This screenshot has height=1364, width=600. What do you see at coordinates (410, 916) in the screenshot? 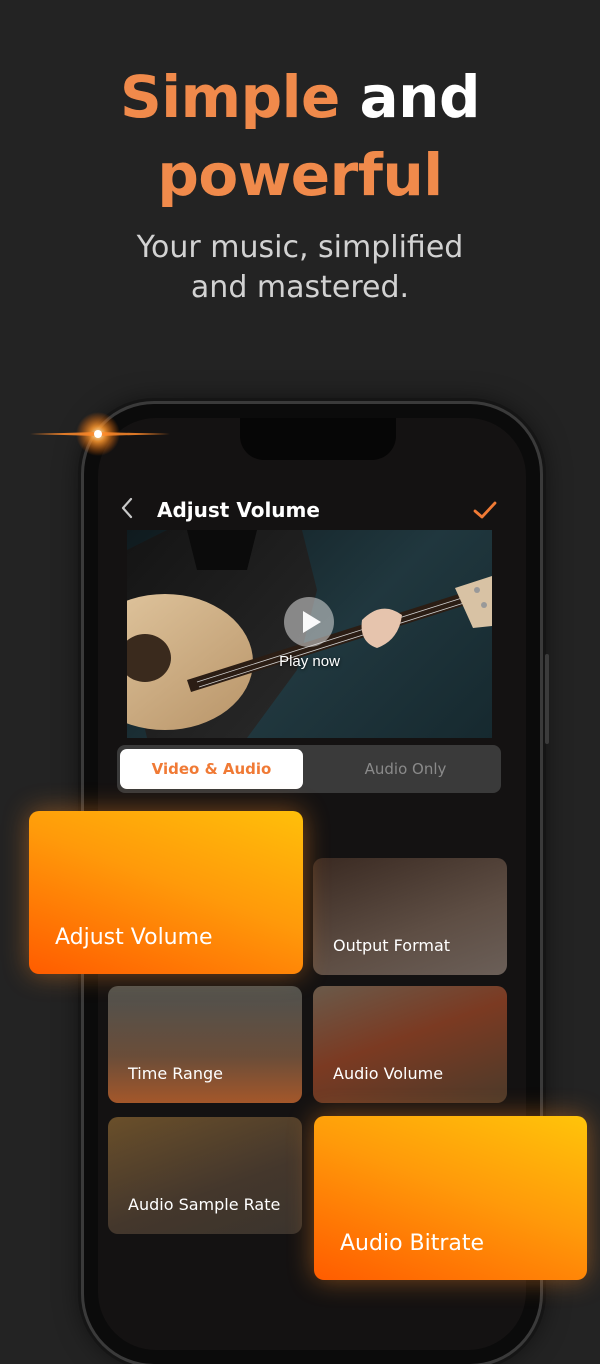
I see `feature-card-output-format: Output Format` at bounding box center [410, 916].